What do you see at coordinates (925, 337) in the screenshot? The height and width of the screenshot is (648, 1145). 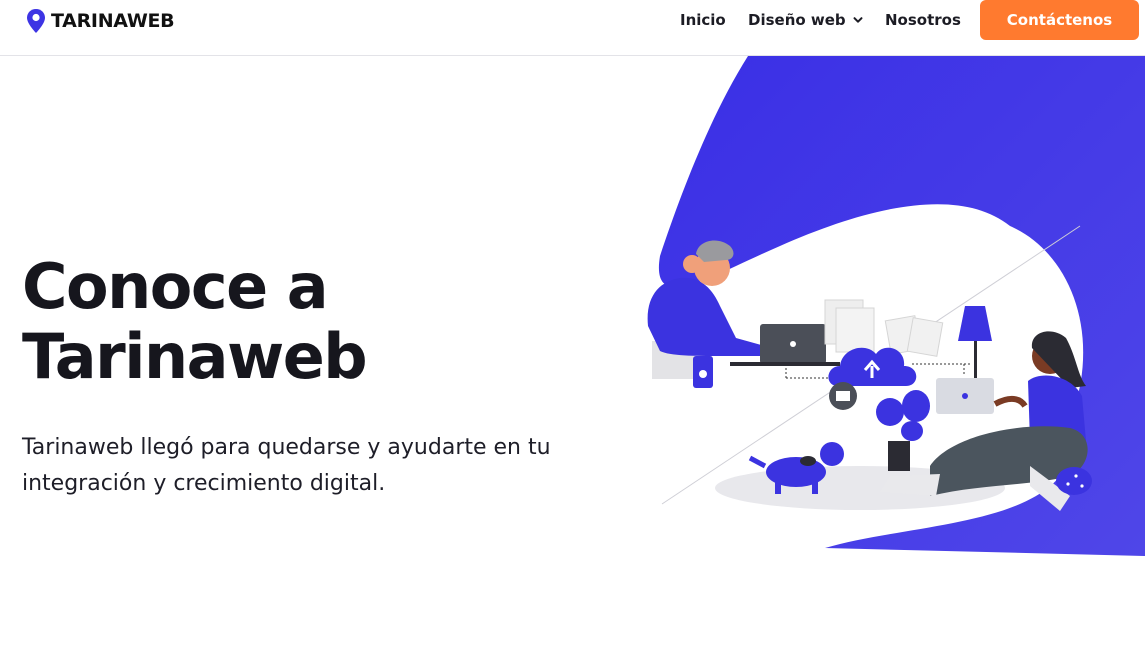 I see `image-card-shape` at bounding box center [925, 337].